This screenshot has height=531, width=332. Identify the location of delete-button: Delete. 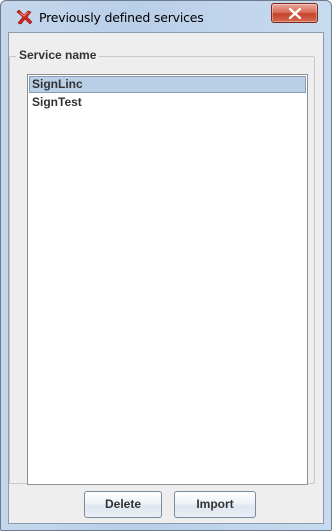
(123, 504).